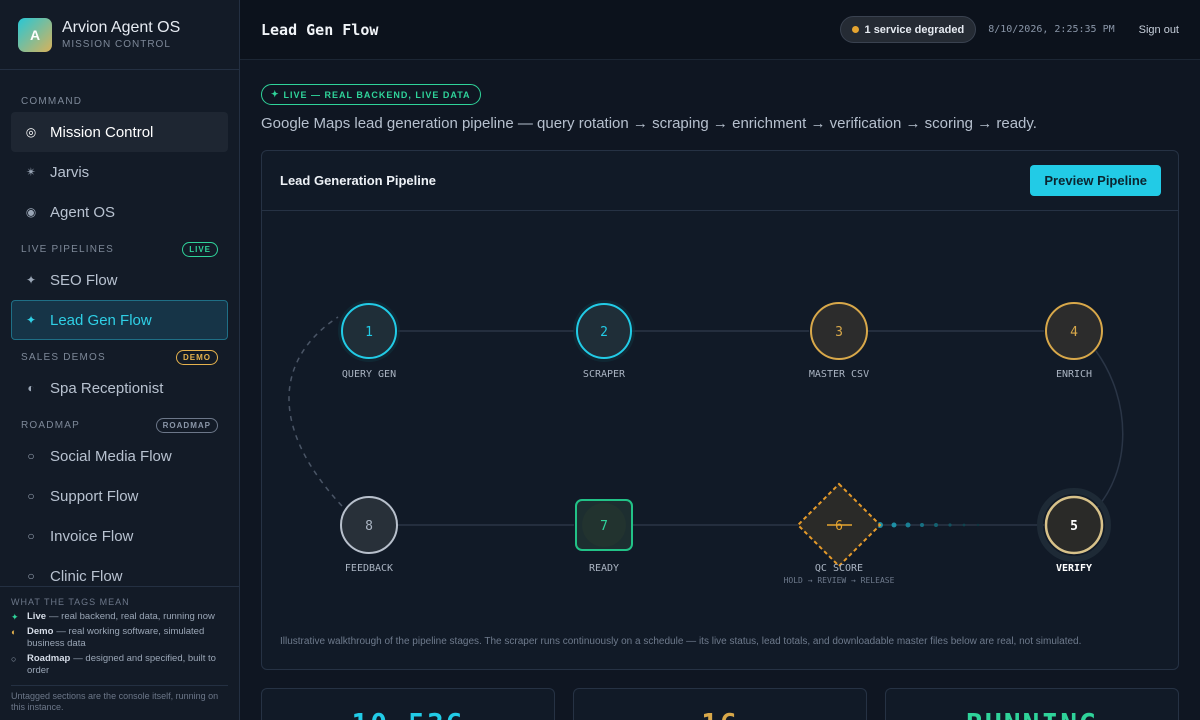 The image size is (1200, 720). Describe the element at coordinates (1032, 704) in the screenshot. I see `stat-card-status: RUNNING` at that location.